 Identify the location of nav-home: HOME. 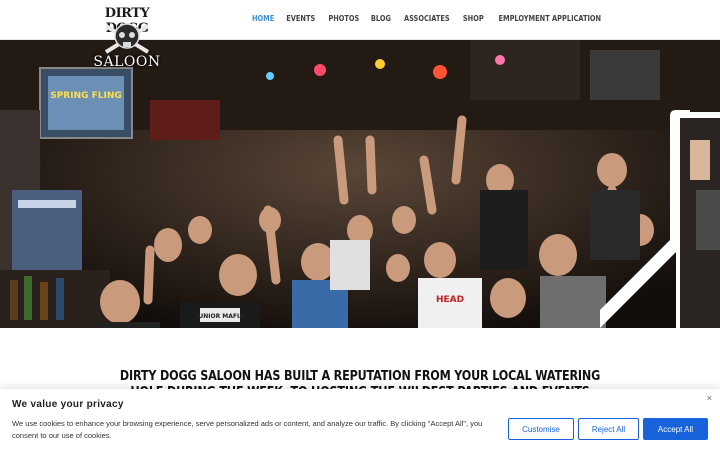
(263, 18).